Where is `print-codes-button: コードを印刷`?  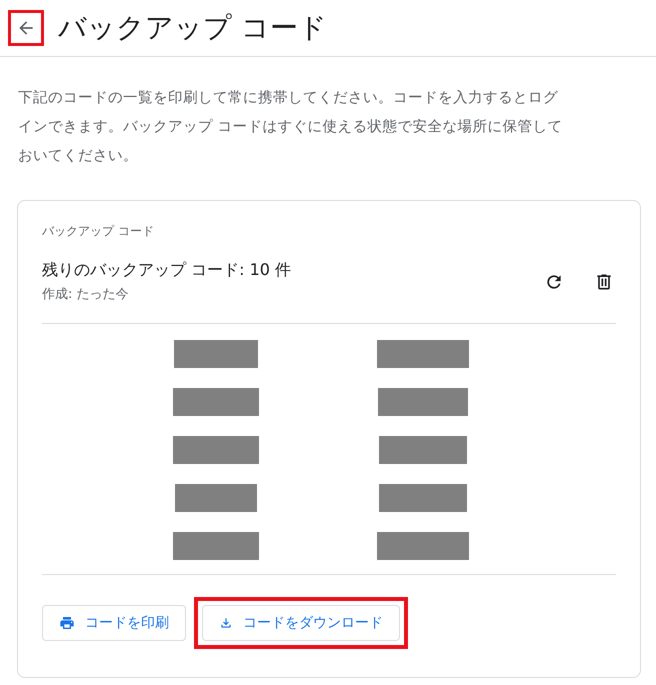
print-codes-button: コードを印刷 is located at coordinates (114, 623).